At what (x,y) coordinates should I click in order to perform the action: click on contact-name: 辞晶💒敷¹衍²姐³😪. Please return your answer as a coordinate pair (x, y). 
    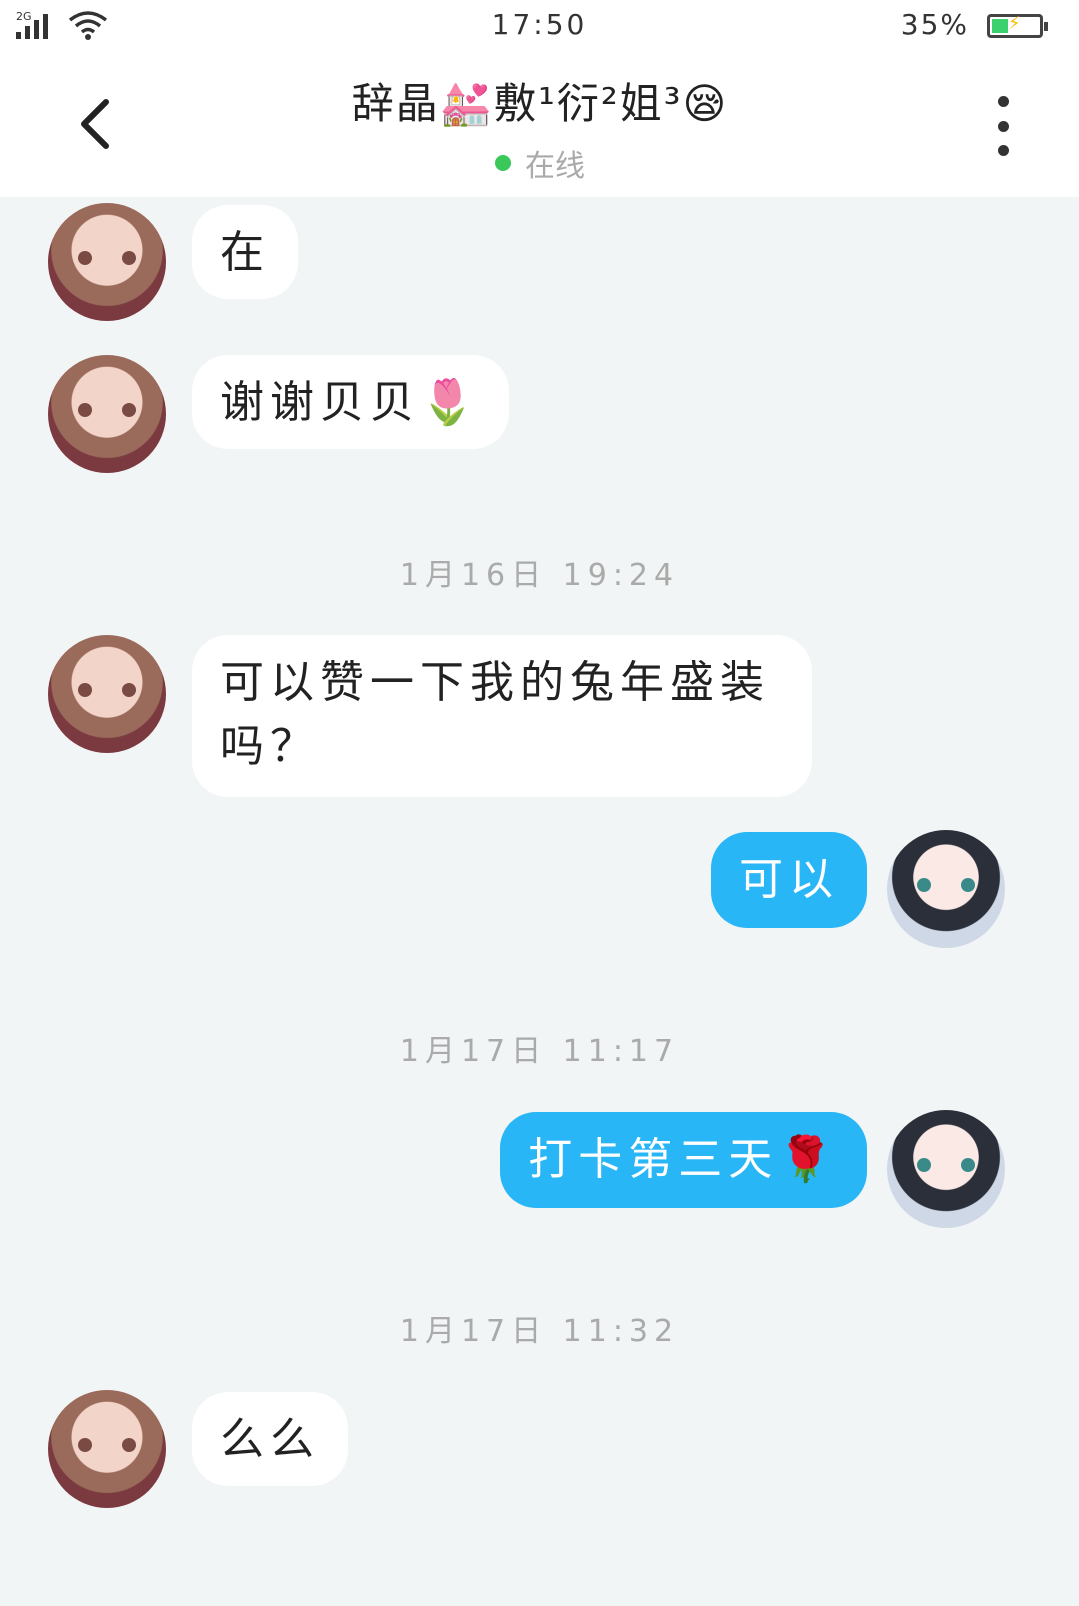
    Looking at the image, I should click on (540, 103).